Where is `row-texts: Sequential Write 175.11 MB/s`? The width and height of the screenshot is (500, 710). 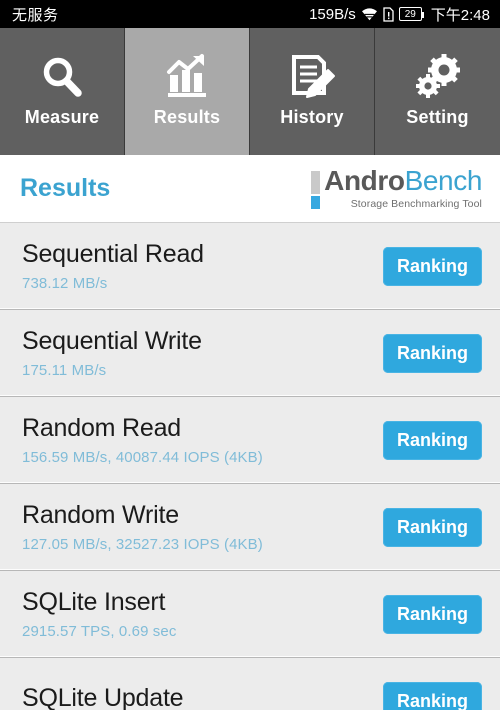
row-texts: Sequential Write 175.11 MB/s is located at coordinates (112, 353).